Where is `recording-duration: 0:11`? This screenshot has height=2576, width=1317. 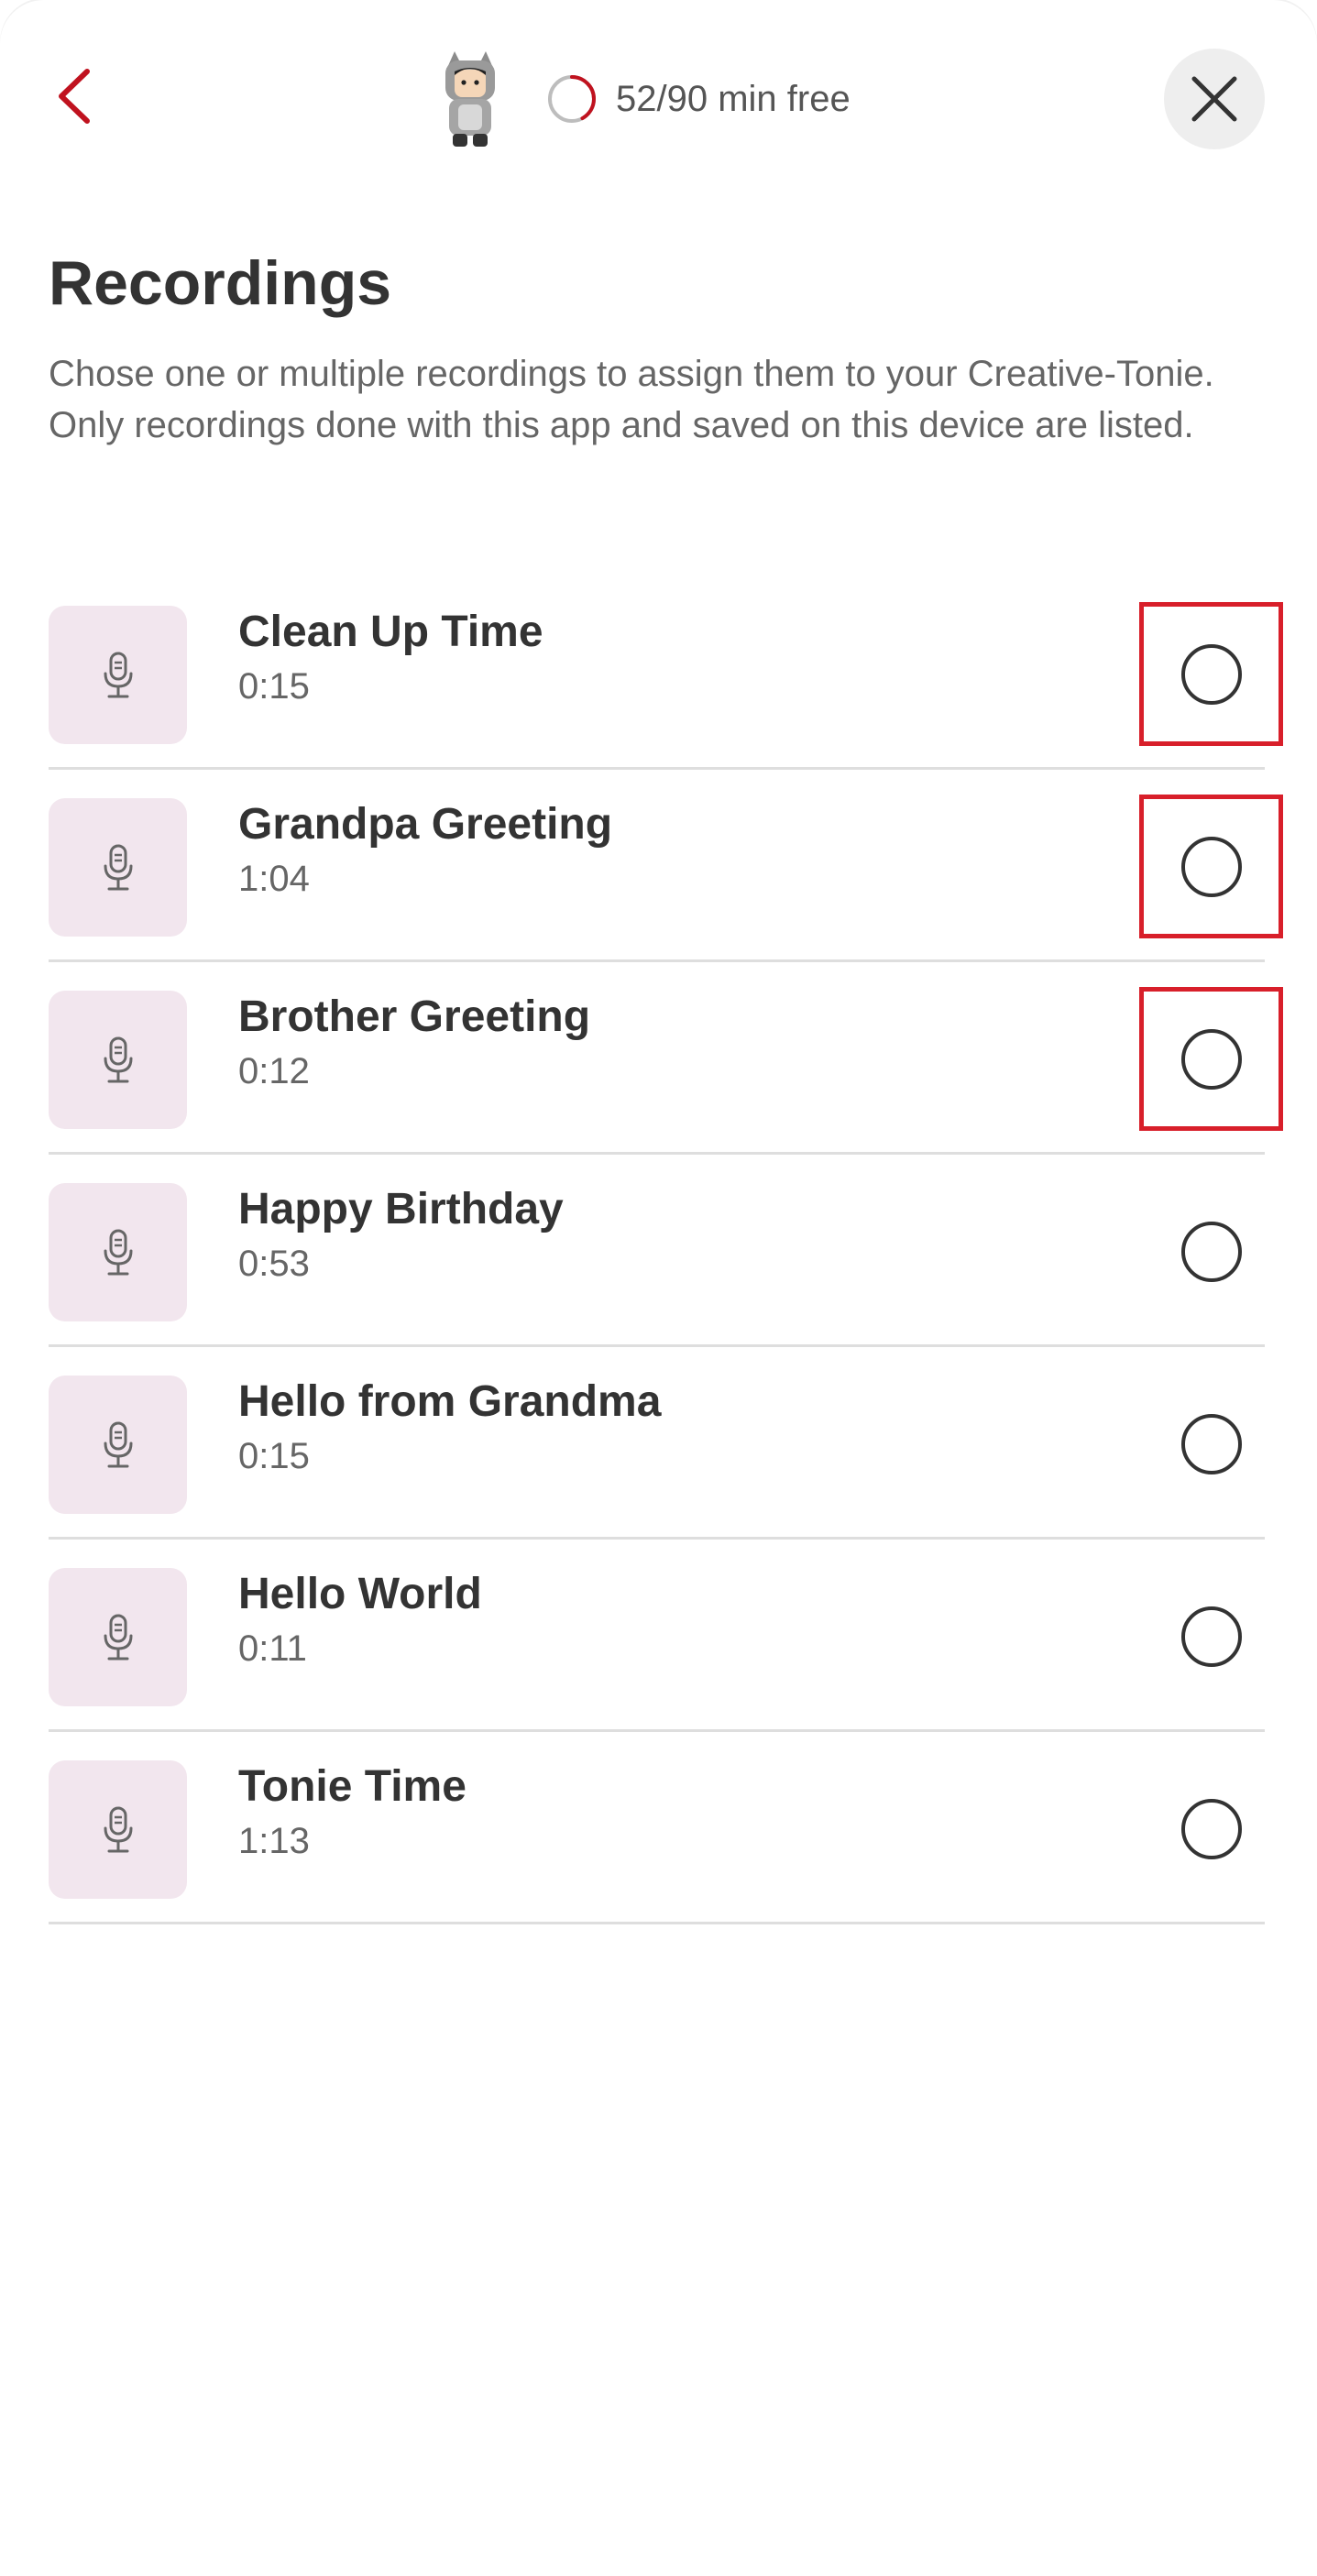 recording-duration: 0:11 is located at coordinates (272, 1648).